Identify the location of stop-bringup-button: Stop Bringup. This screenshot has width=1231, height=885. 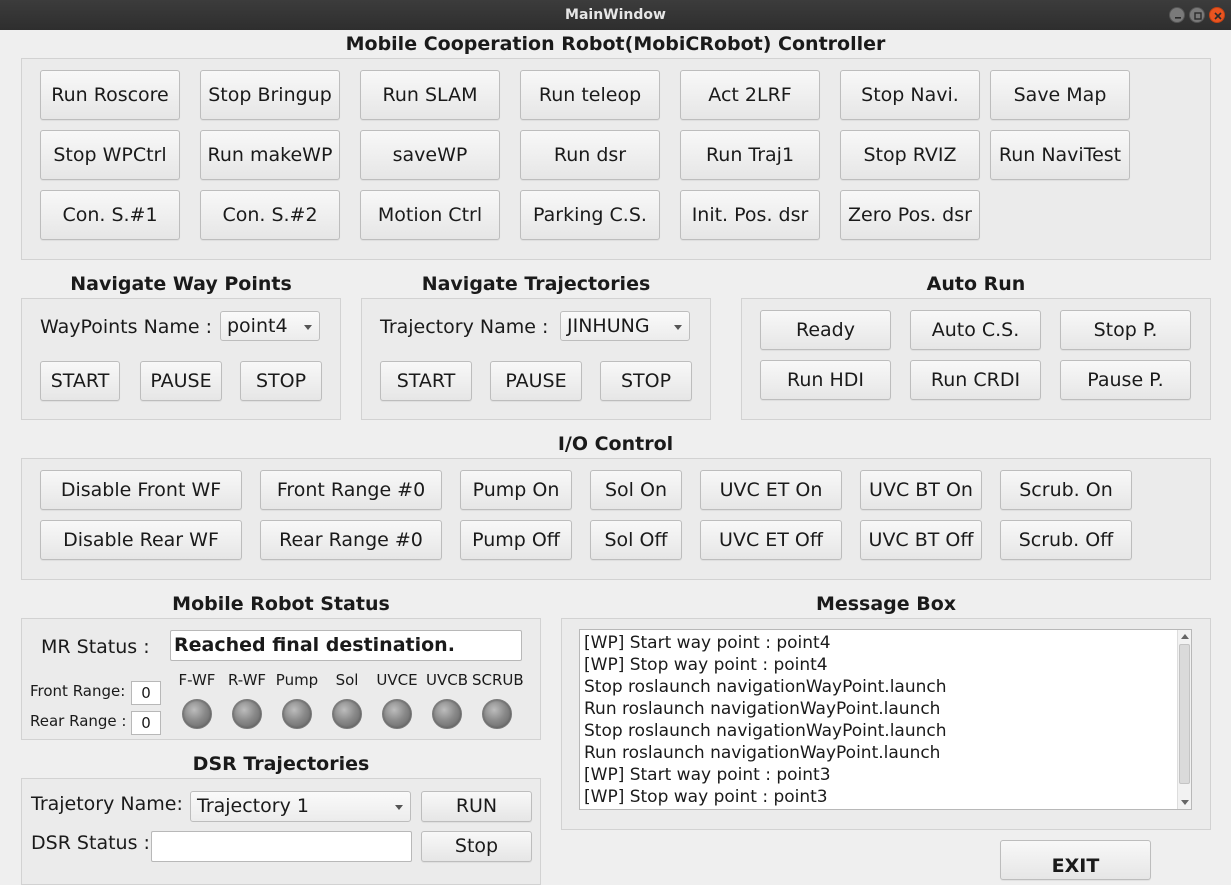
(270, 95).